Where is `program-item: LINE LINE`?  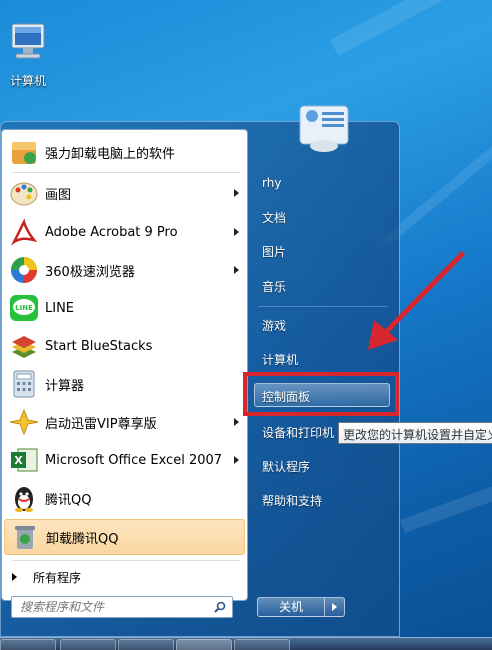 program-item: LINE LINE is located at coordinates (124, 308).